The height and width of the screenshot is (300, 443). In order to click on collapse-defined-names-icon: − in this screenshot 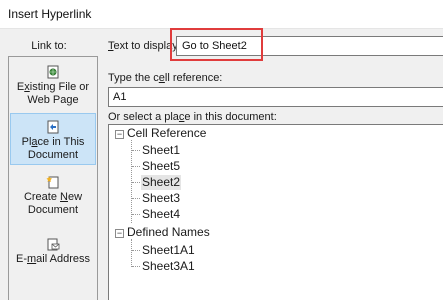, I will do `click(119, 233)`.